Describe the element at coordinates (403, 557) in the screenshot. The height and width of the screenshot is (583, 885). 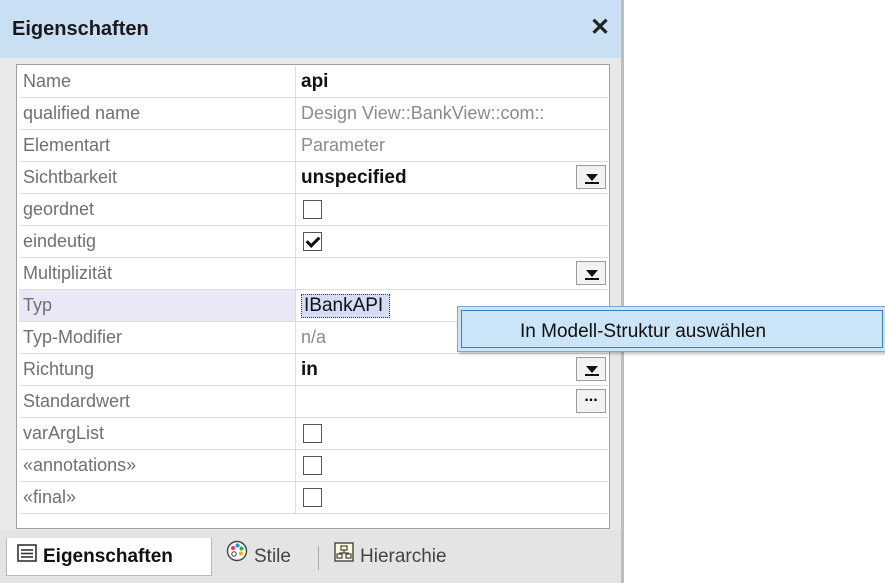
I see `tab-hierarchie-label: Hierarchie` at that location.